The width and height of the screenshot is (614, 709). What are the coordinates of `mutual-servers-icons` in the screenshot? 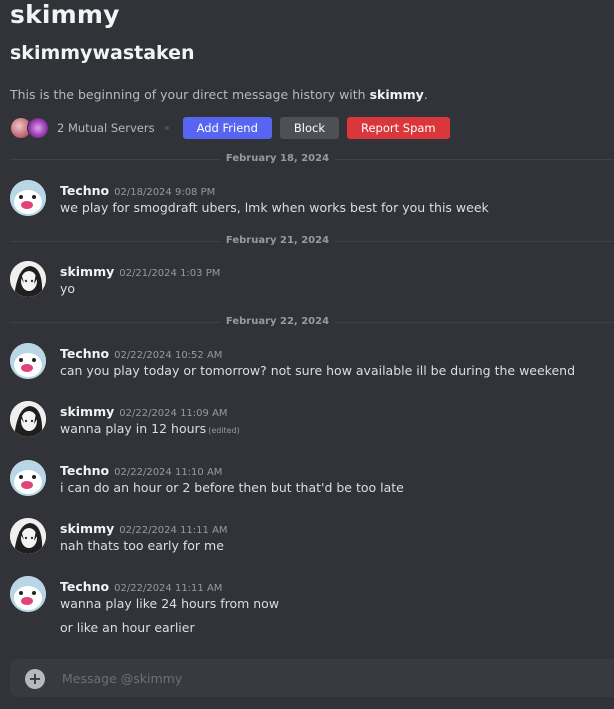 It's located at (30, 128).